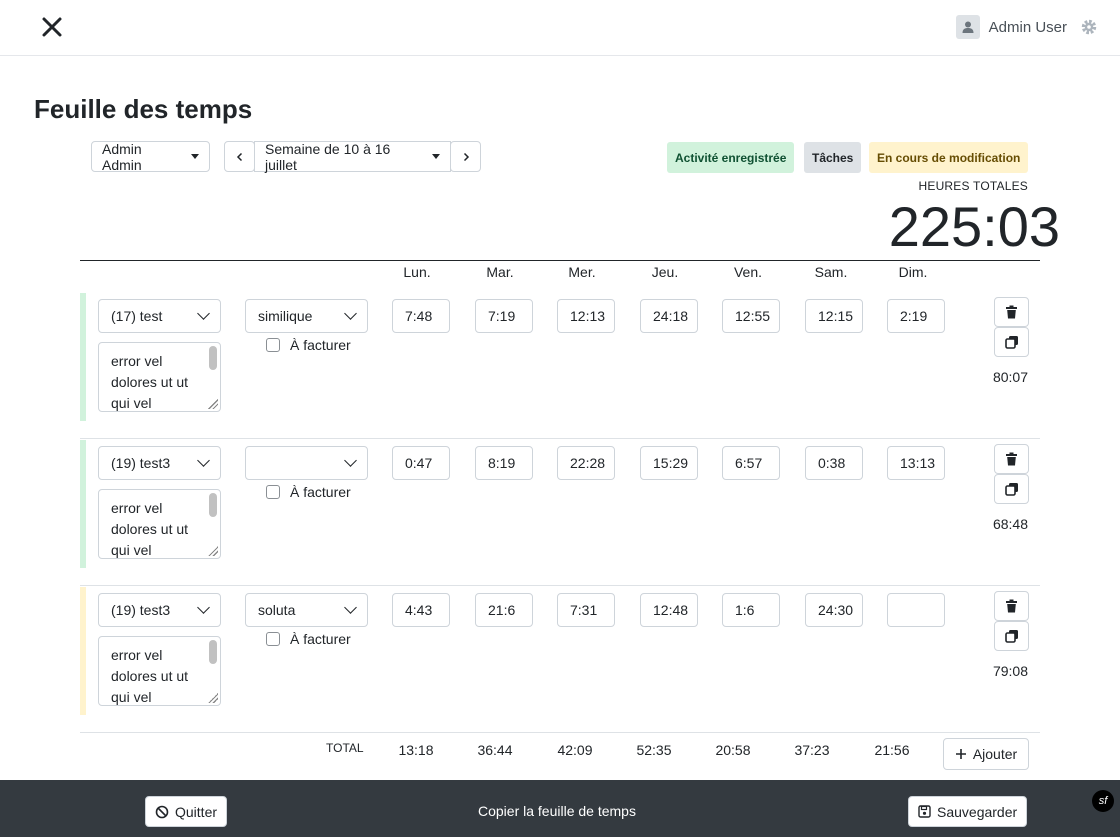 Image resolution: width=1120 pixels, height=837 pixels. What do you see at coordinates (306, 316) in the screenshot?
I see `task-select: similique` at bounding box center [306, 316].